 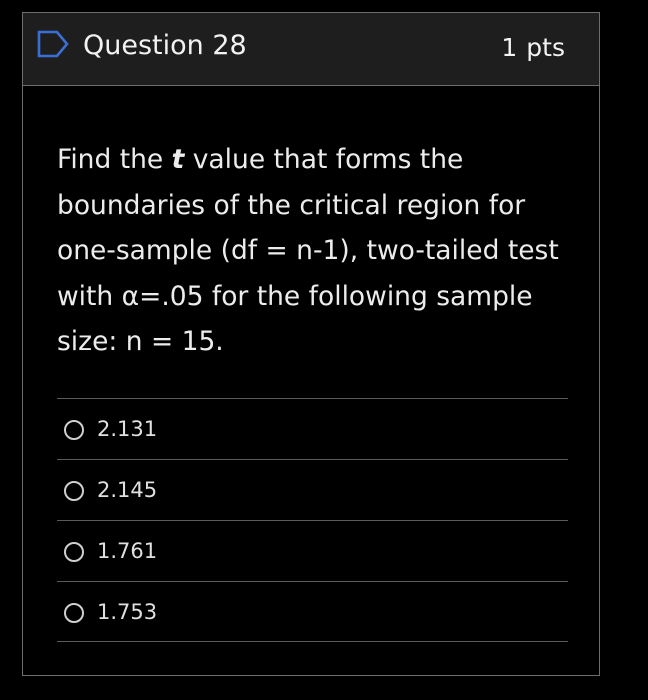 What do you see at coordinates (312, 489) in the screenshot?
I see `answer-option: 2.145` at bounding box center [312, 489].